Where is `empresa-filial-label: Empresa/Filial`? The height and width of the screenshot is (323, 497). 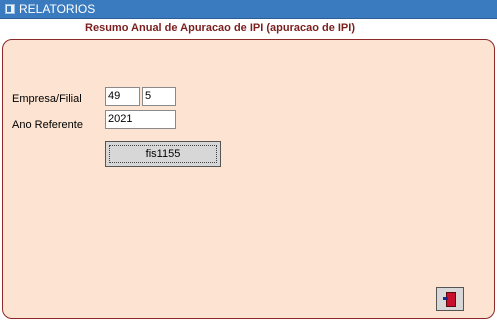 empresa-filial-label: Empresa/Filial is located at coordinates (47, 99).